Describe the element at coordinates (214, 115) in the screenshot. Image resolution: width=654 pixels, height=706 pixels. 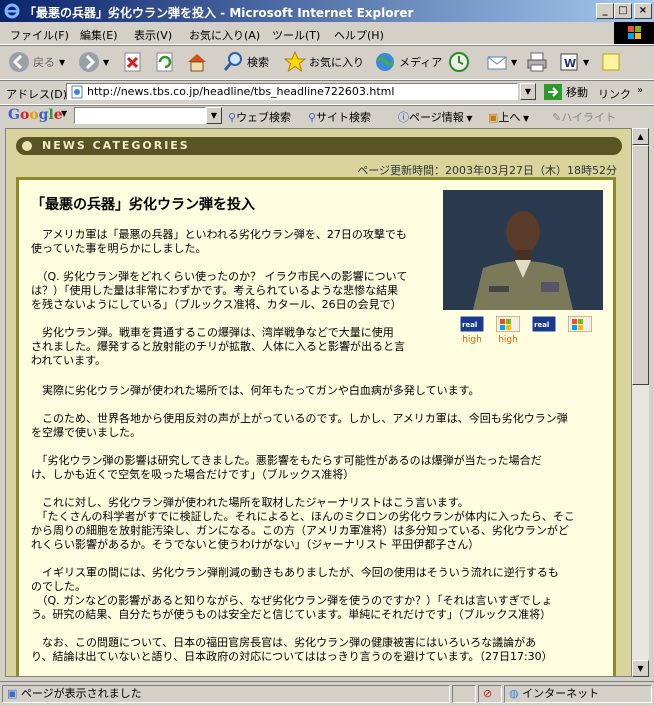
I see `google-search-dropdown: ▼` at that location.